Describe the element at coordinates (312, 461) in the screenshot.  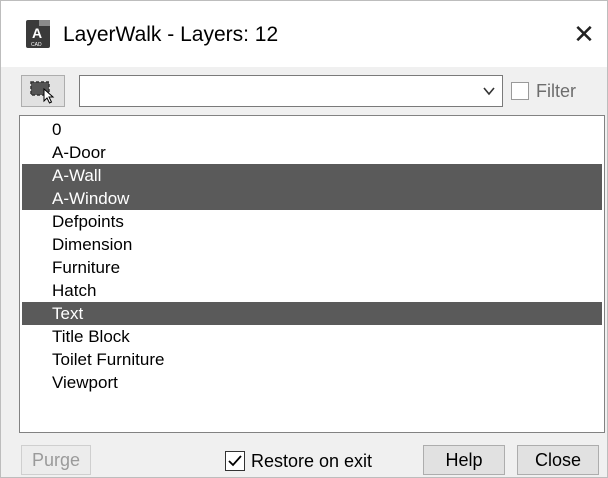
I see `restore-on-exit-label: Restore on exit` at that location.